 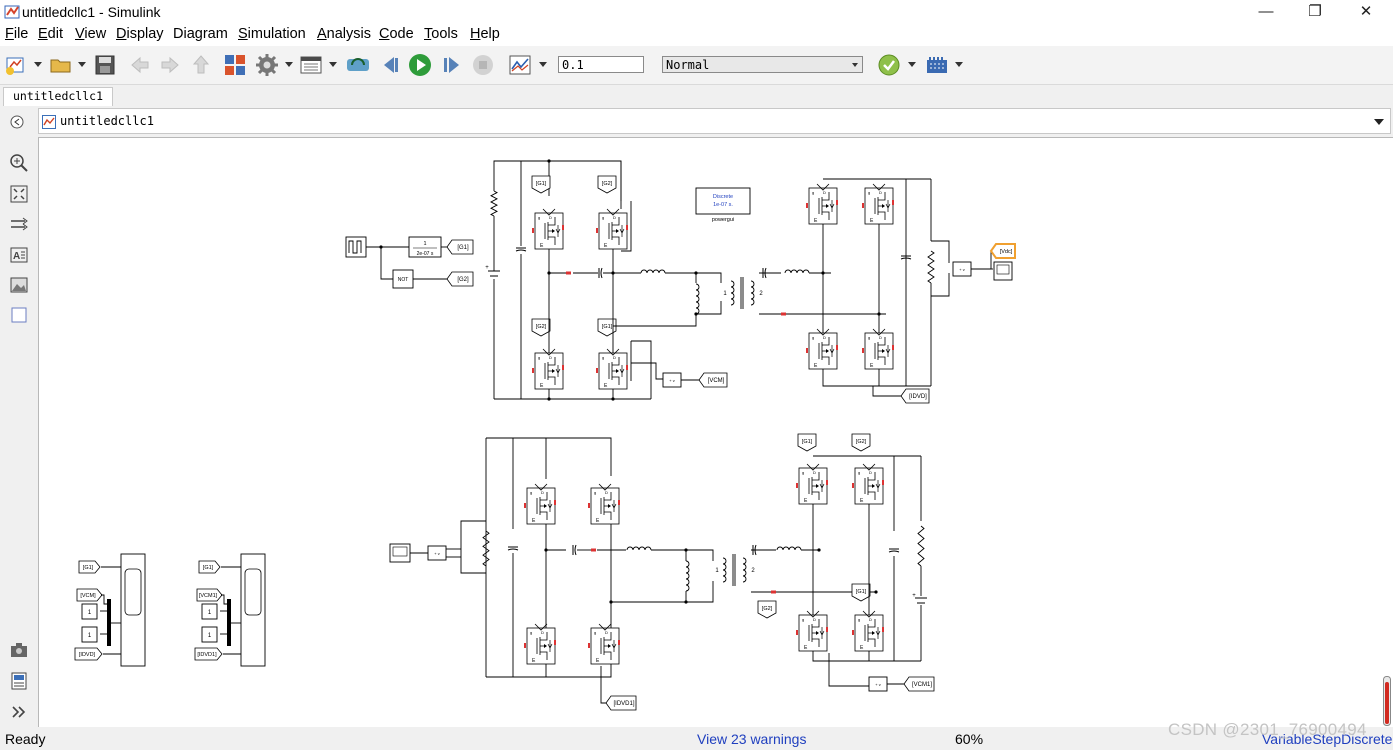 I want to click on mosfet-q8: Eg D, so click(x=878, y=349).